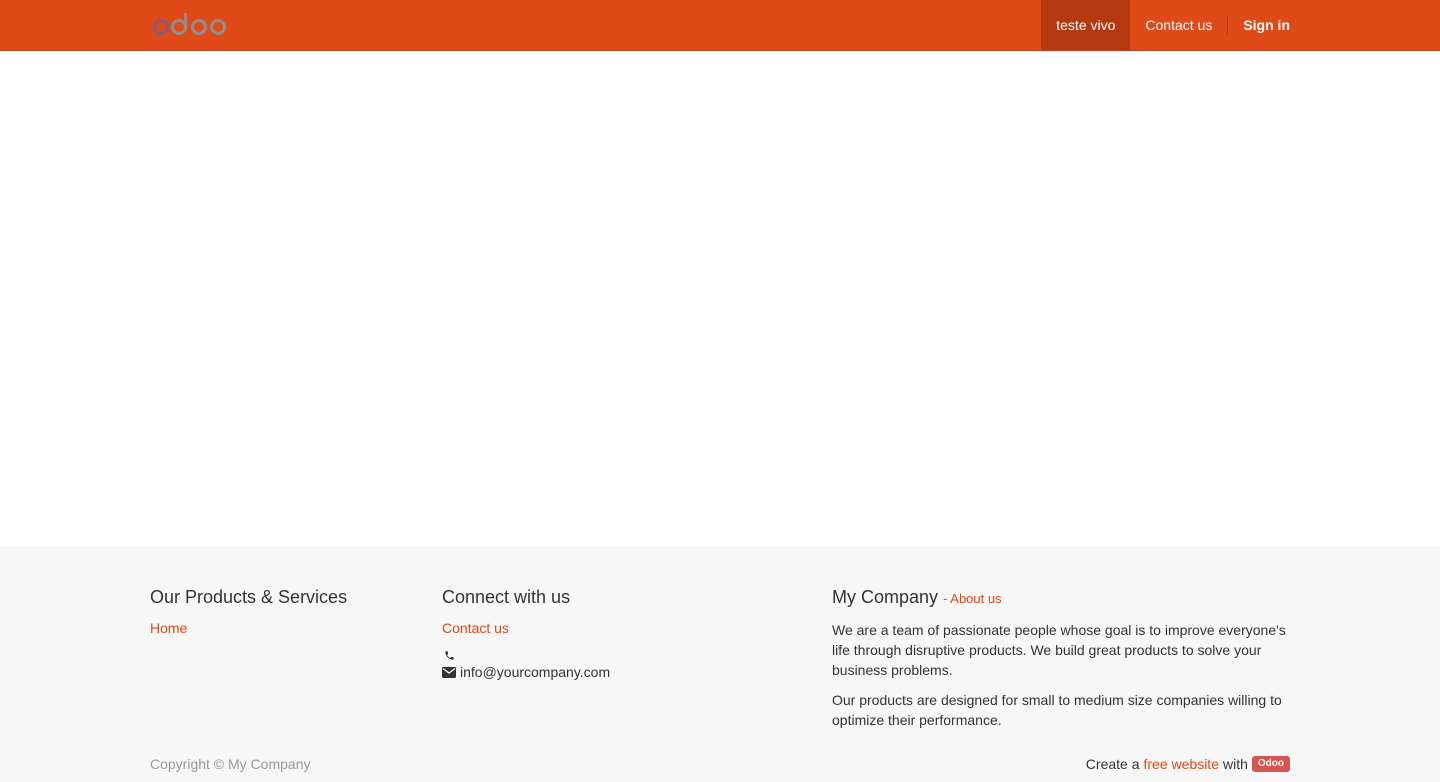 This screenshot has width=1440, height=782. Describe the element at coordinates (972, 598) in the screenshot. I see `about-us-link: - About us` at that location.